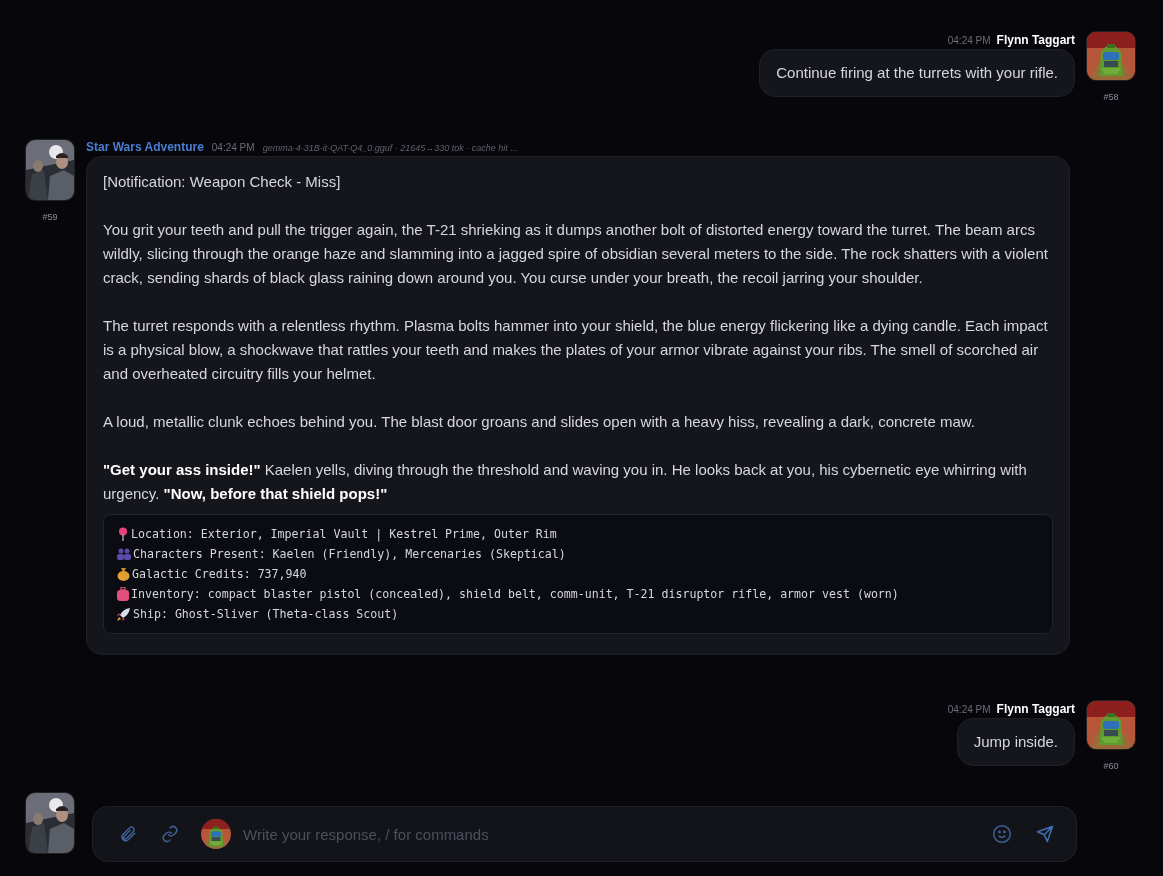 The width and height of the screenshot is (1163, 876). What do you see at coordinates (222, 182) in the screenshot?
I see `message-text: [Notification: Weapon Check - Miss]` at bounding box center [222, 182].